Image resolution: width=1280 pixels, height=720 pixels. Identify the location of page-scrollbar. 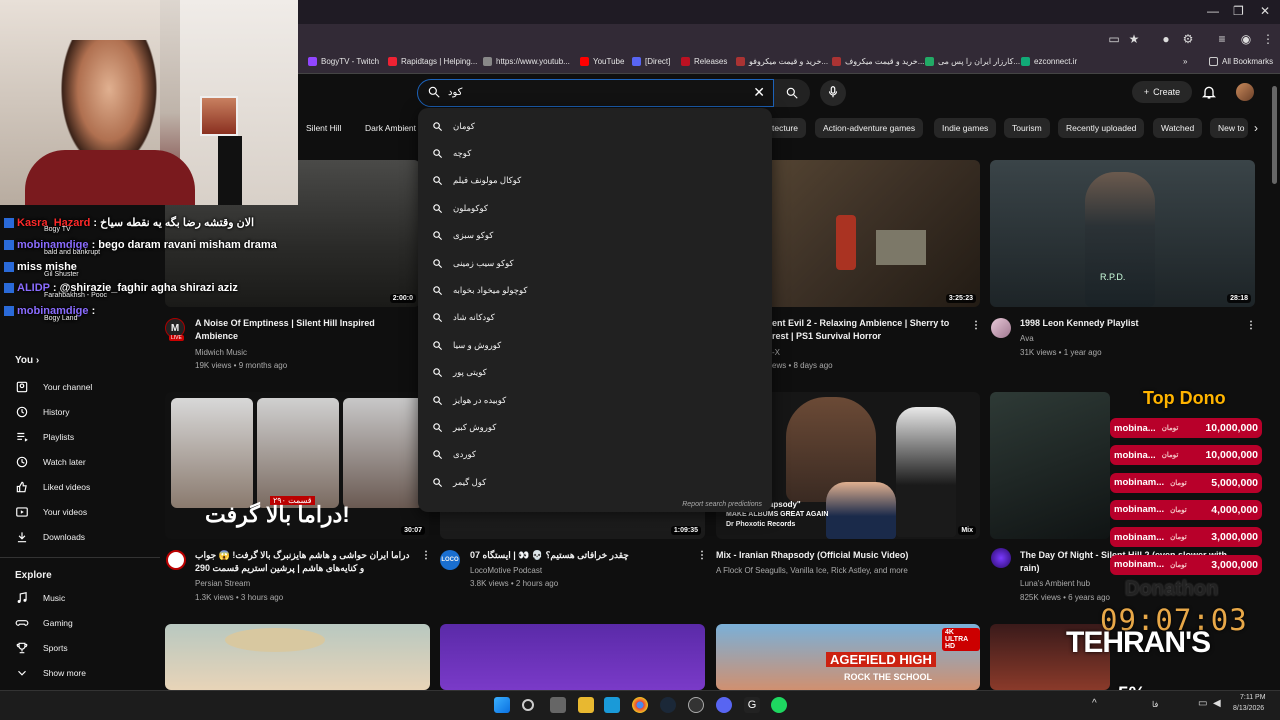
(1274, 135).